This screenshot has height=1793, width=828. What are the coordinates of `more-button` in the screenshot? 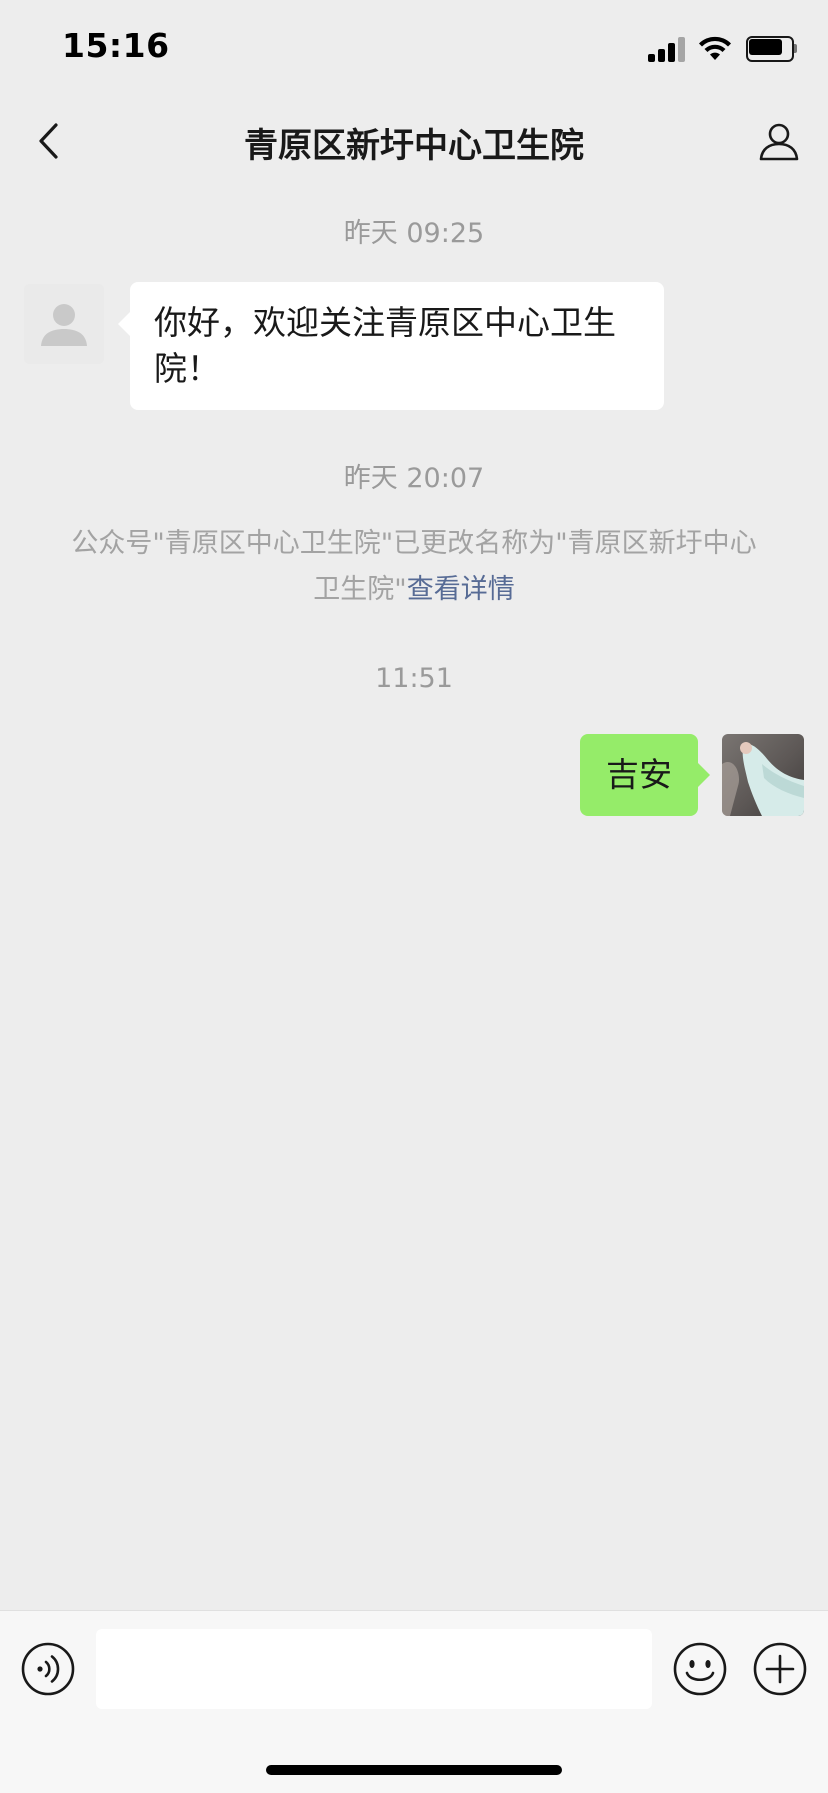 It's located at (780, 1669).